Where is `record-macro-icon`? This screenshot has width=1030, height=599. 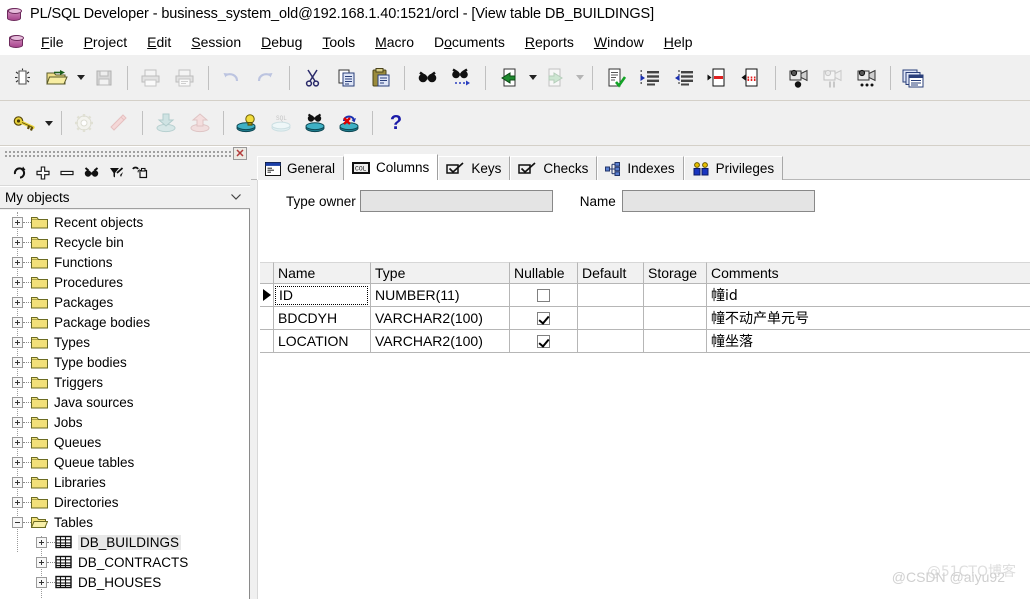
record-macro-icon is located at coordinates (799, 78).